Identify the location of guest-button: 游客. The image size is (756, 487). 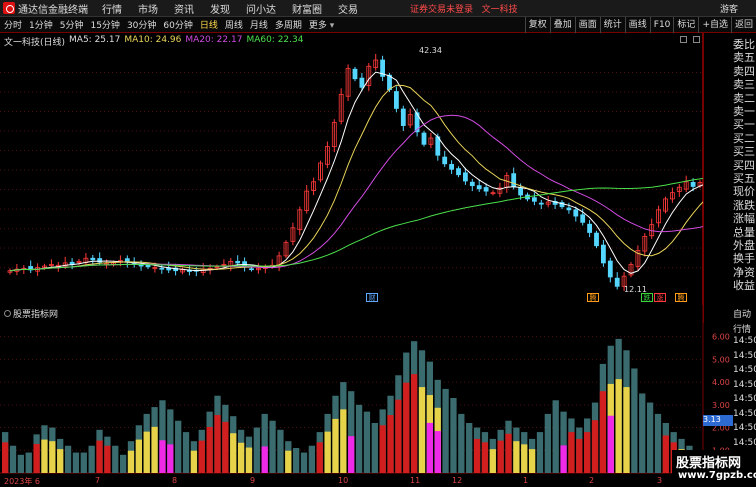
(729, 8).